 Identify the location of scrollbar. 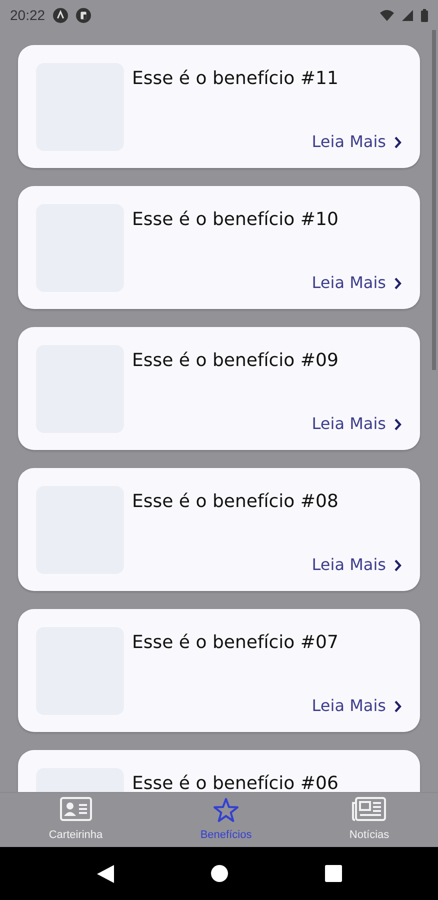
(434, 200).